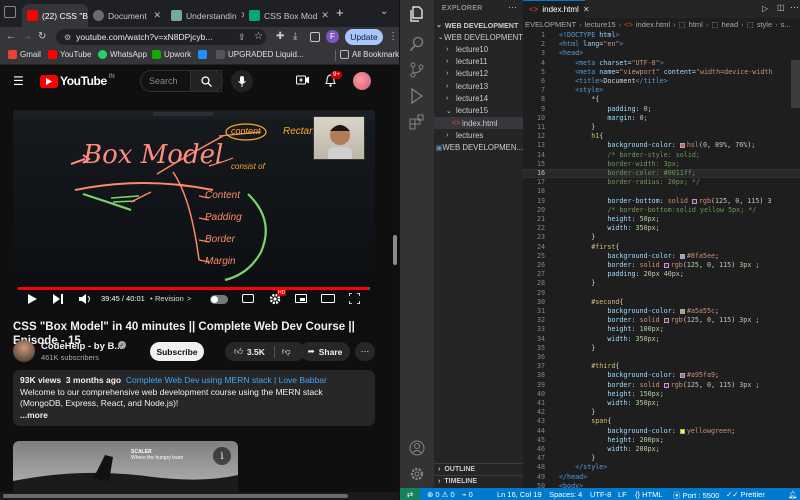 This screenshot has width=800, height=500. I want to click on editor-more-icon: ⋯, so click(794, 7).